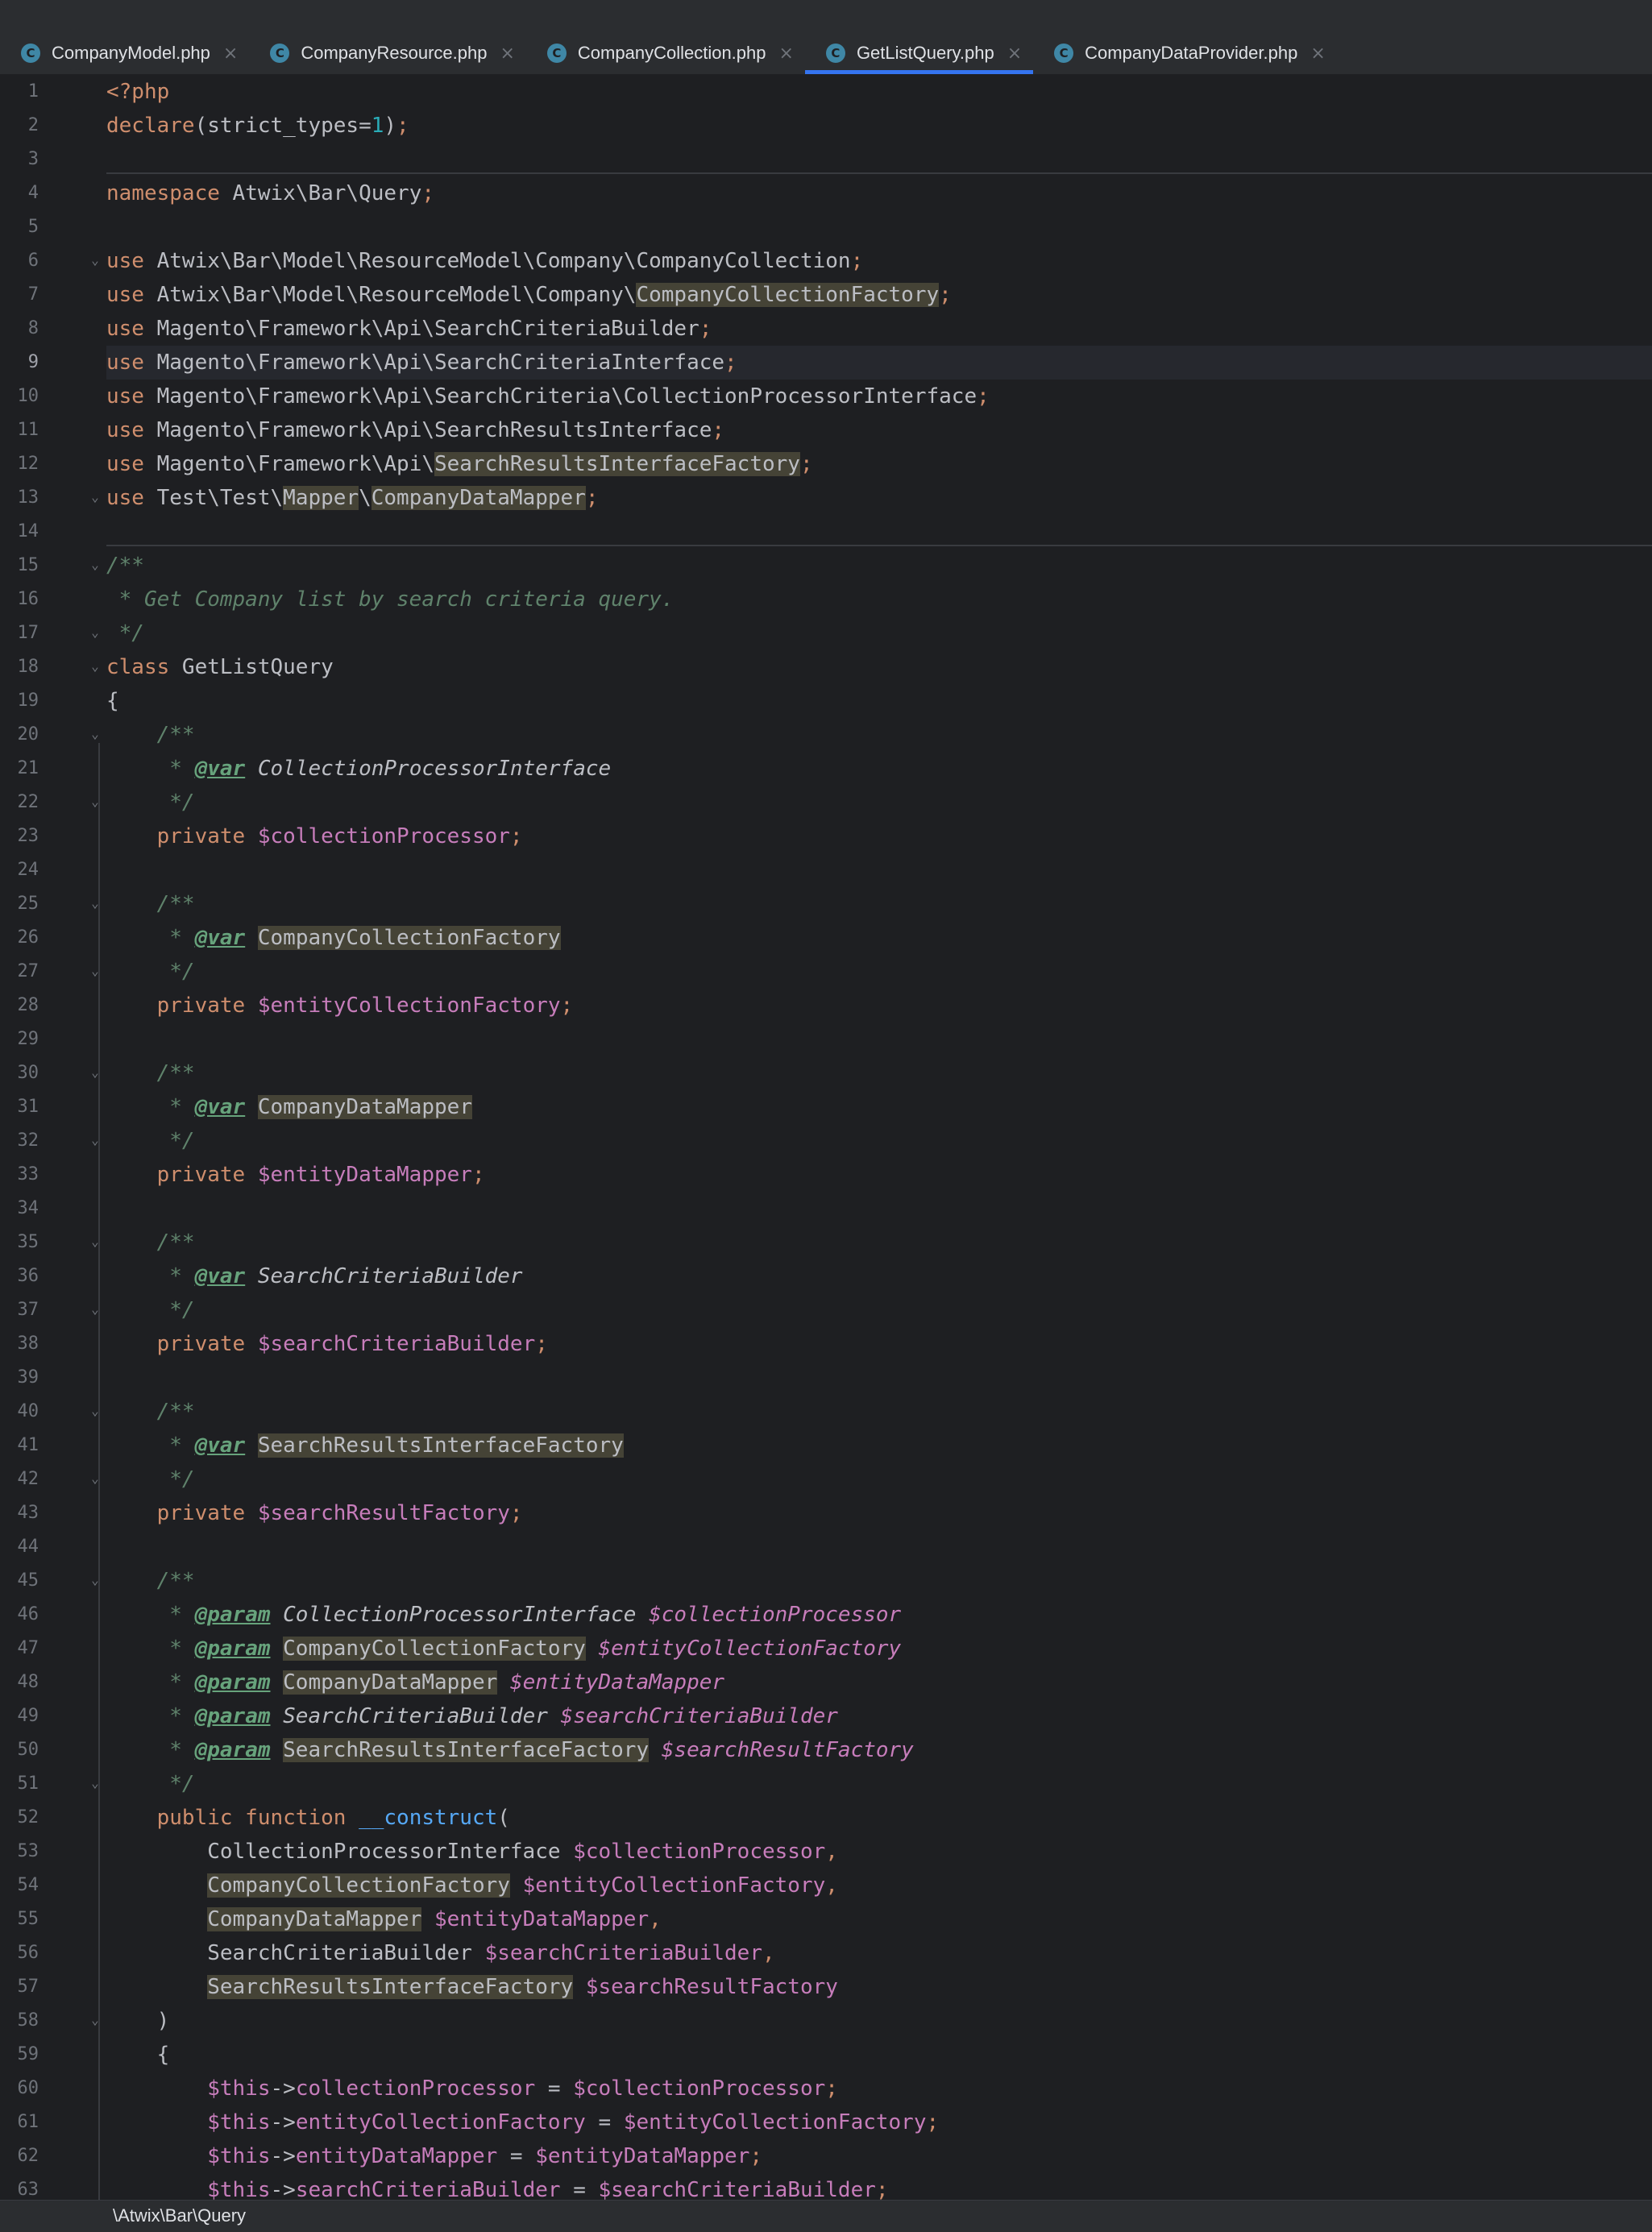 The height and width of the screenshot is (2232, 1652). I want to click on line-number: 48, so click(51, 1682).